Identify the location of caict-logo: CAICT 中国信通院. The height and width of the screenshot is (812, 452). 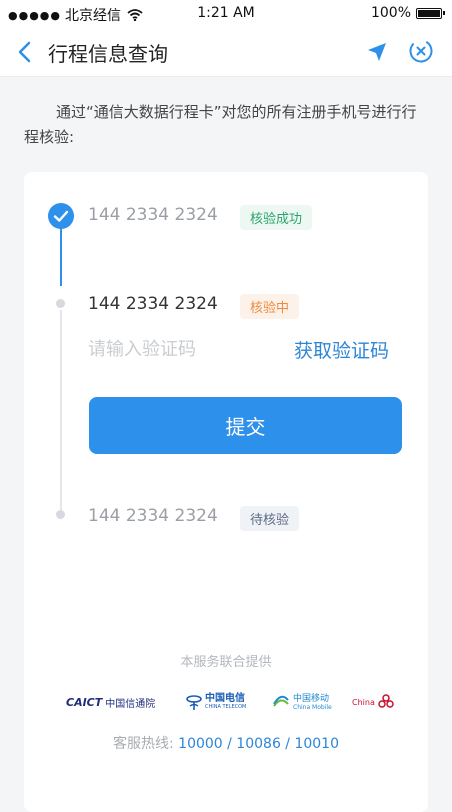
(111, 702).